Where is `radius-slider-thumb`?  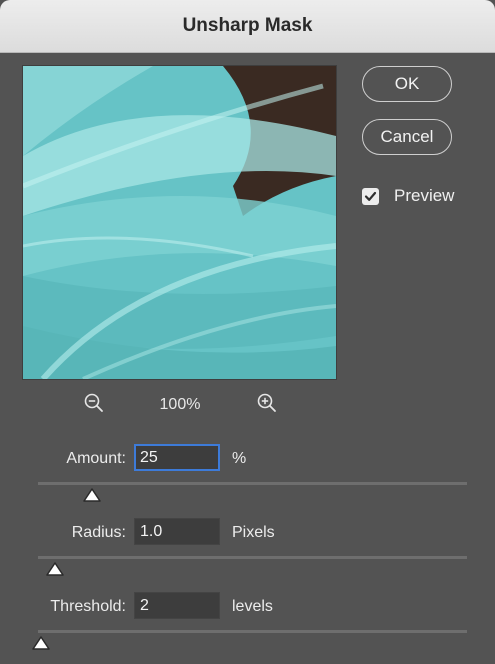 radius-slider-thumb is located at coordinates (55, 569).